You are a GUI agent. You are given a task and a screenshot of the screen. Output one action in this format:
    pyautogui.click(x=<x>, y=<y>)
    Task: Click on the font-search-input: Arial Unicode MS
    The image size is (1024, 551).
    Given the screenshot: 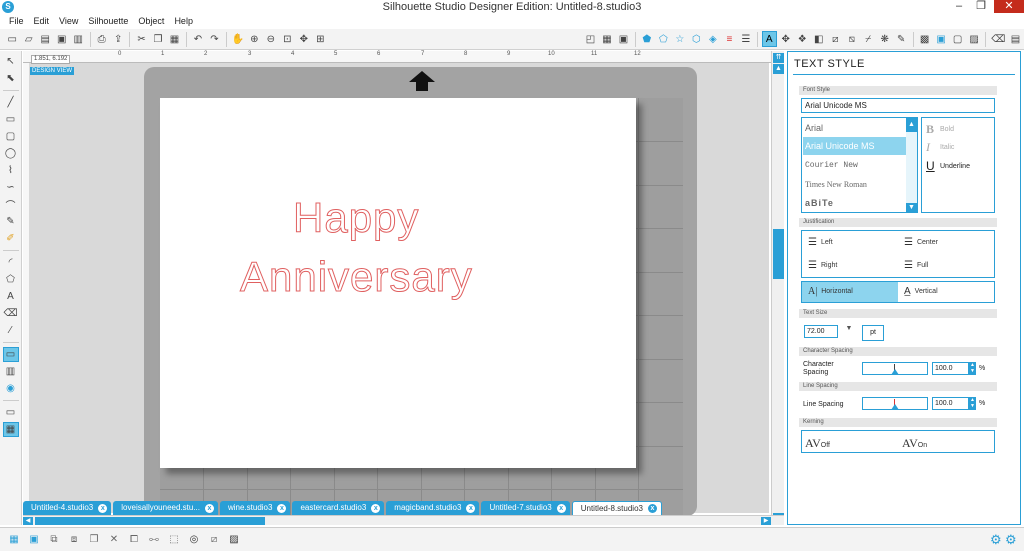 What is the action you would take?
    pyautogui.click(x=898, y=105)
    